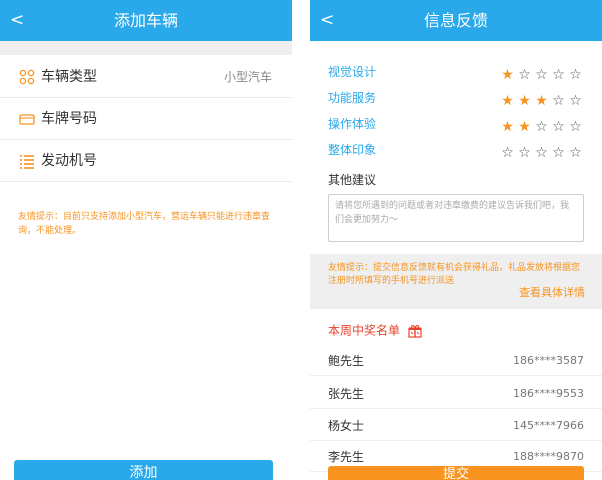  I want to click on engine-number-row: 发动机号, so click(146, 161).